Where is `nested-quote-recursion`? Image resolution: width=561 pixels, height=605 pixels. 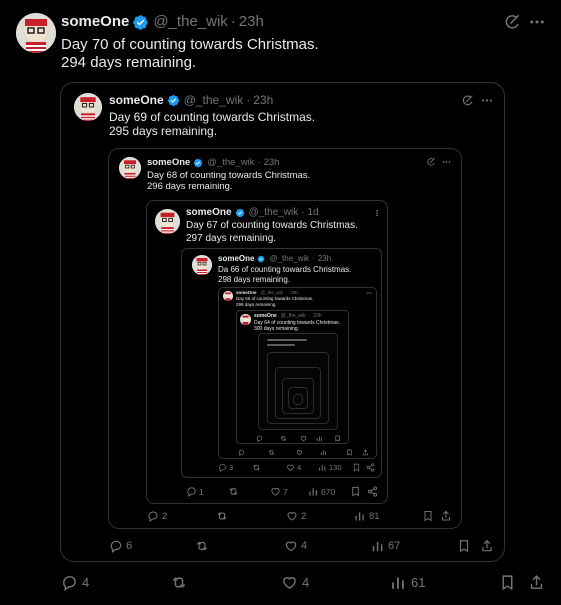
nested-quote-recursion is located at coordinates (298, 381).